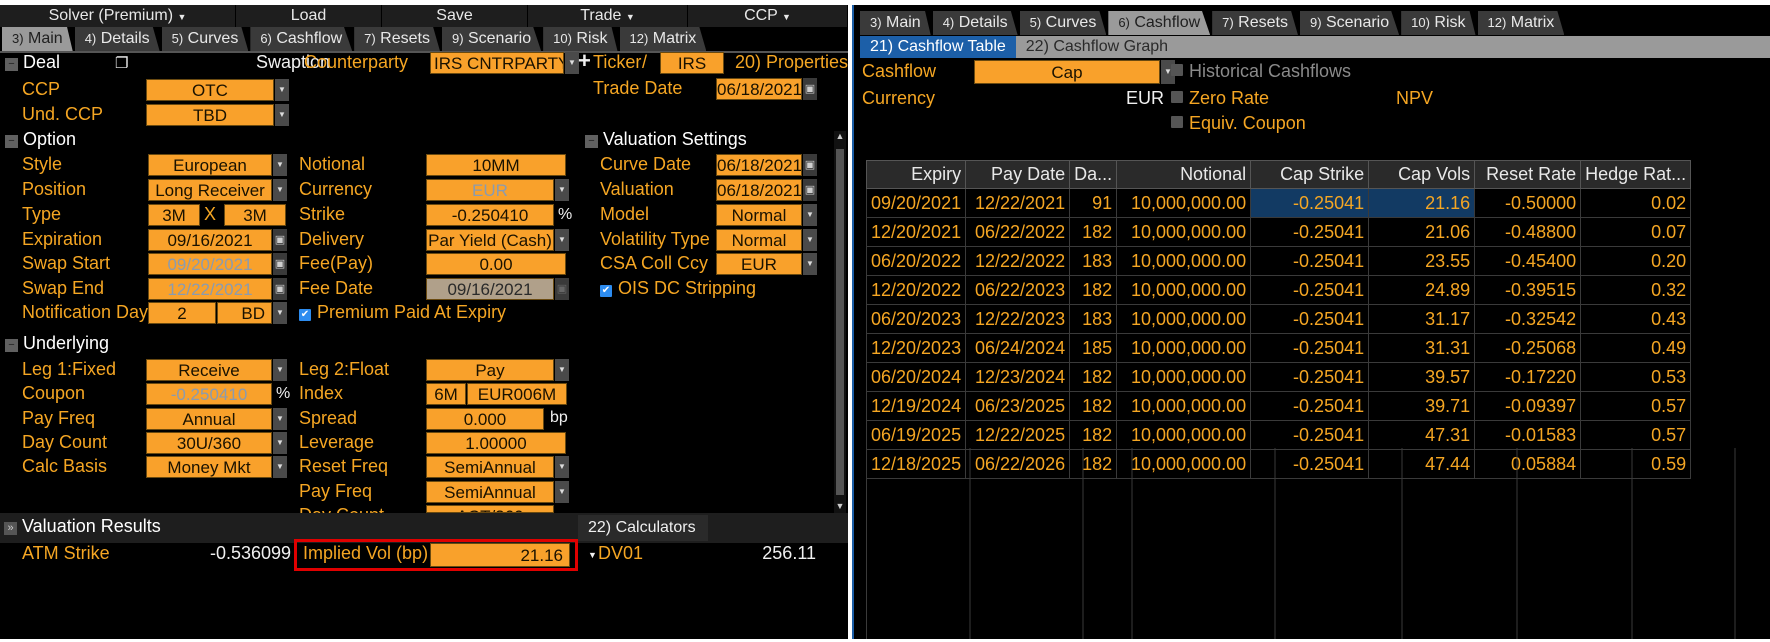 The width and height of the screenshot is (1770, 642). Describe the element at coordinates (810, 264) in the screenshot. I see `csa-dropdown: ▼` at that location.